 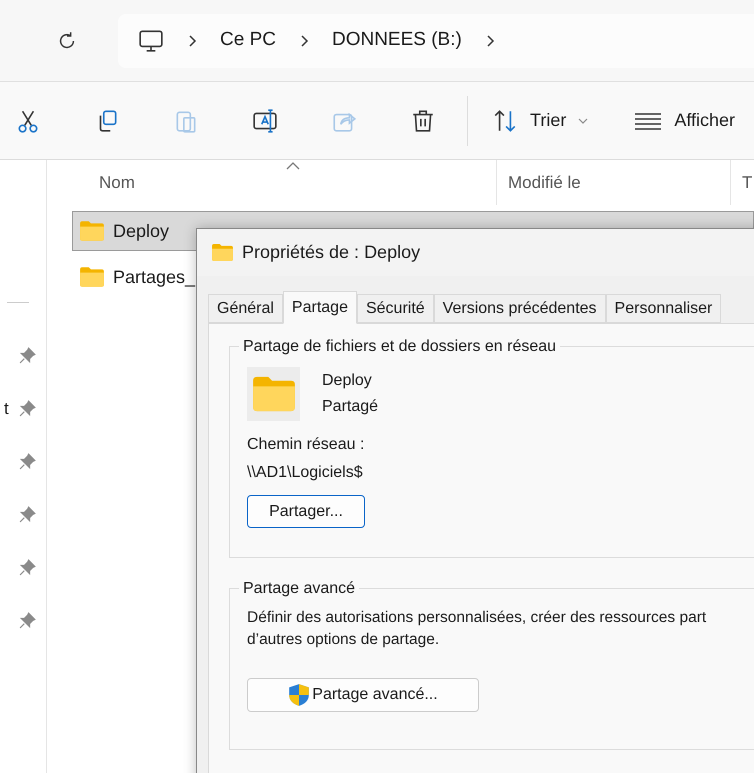 What do you see at coordinates (305, 473) in the screenshot?
I see `network-path: \\AD1\Logiciels$` at bounding box center [305, 473].